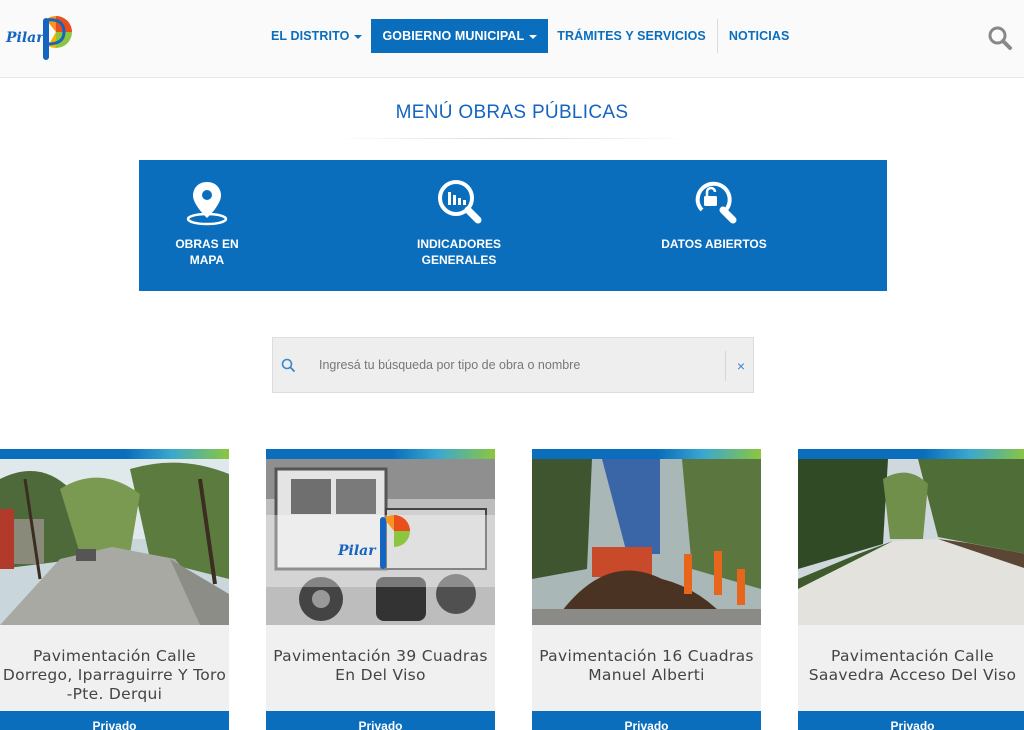  I want to click on menu-obras-en-mapa: OBRAS EN MAPA, so click(207, 223).